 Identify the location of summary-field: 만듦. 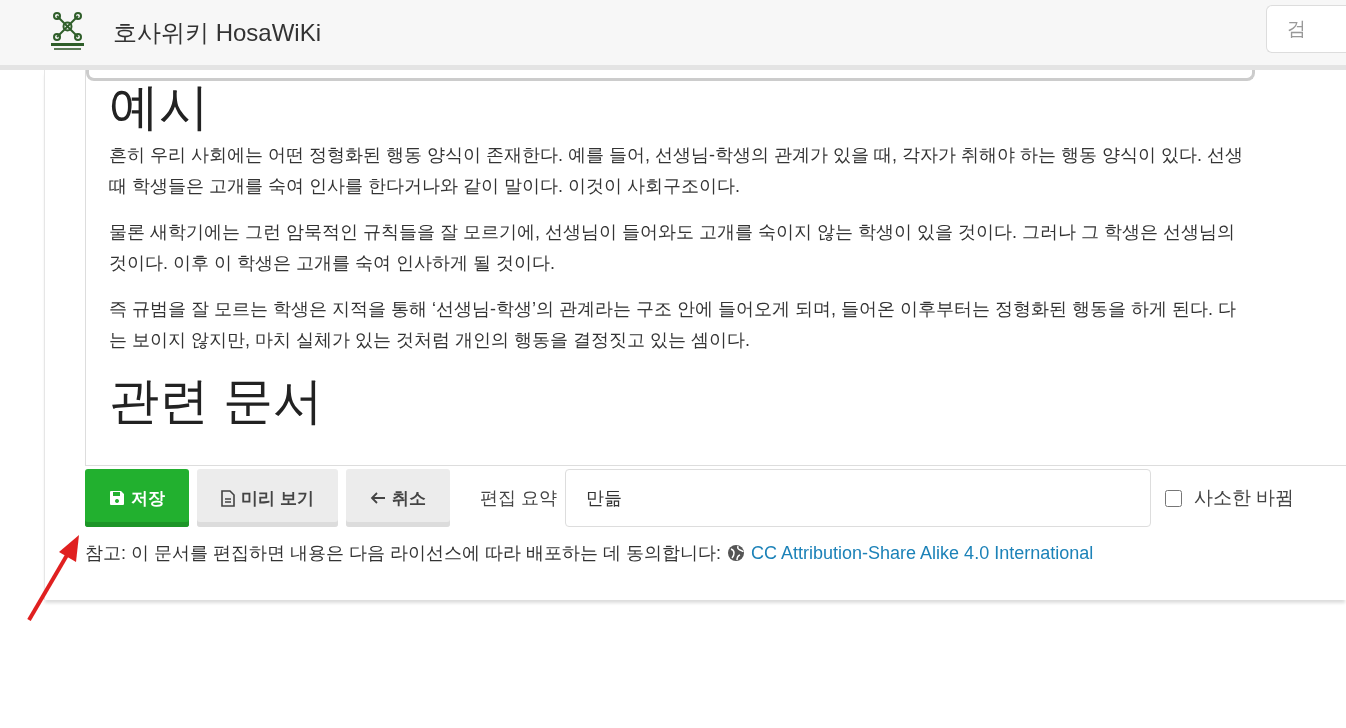
(857, 498).